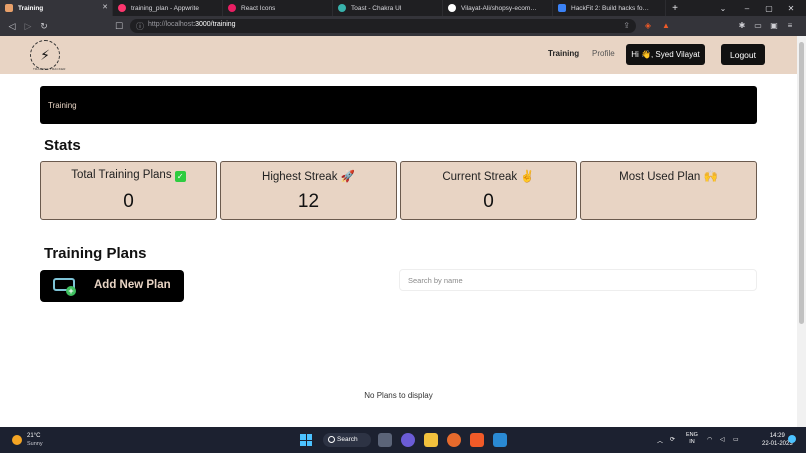  I want to click on menu-icon: ≡, so click(790, 26).